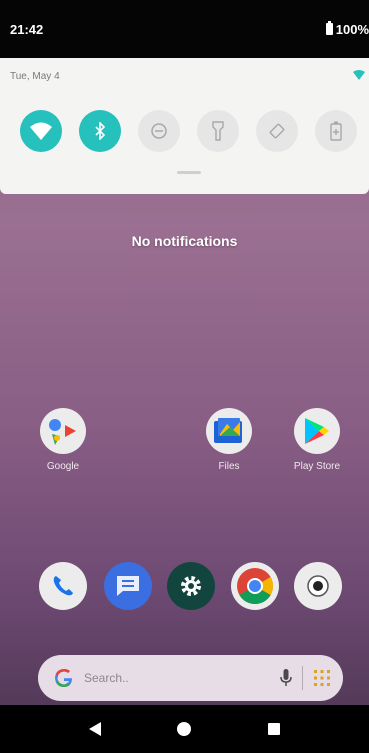 This screenshot has width=369, height=753. Describe the element at coordinates (182, 678) in the screenshot. I see `search-placeholder: Search..` at that location.